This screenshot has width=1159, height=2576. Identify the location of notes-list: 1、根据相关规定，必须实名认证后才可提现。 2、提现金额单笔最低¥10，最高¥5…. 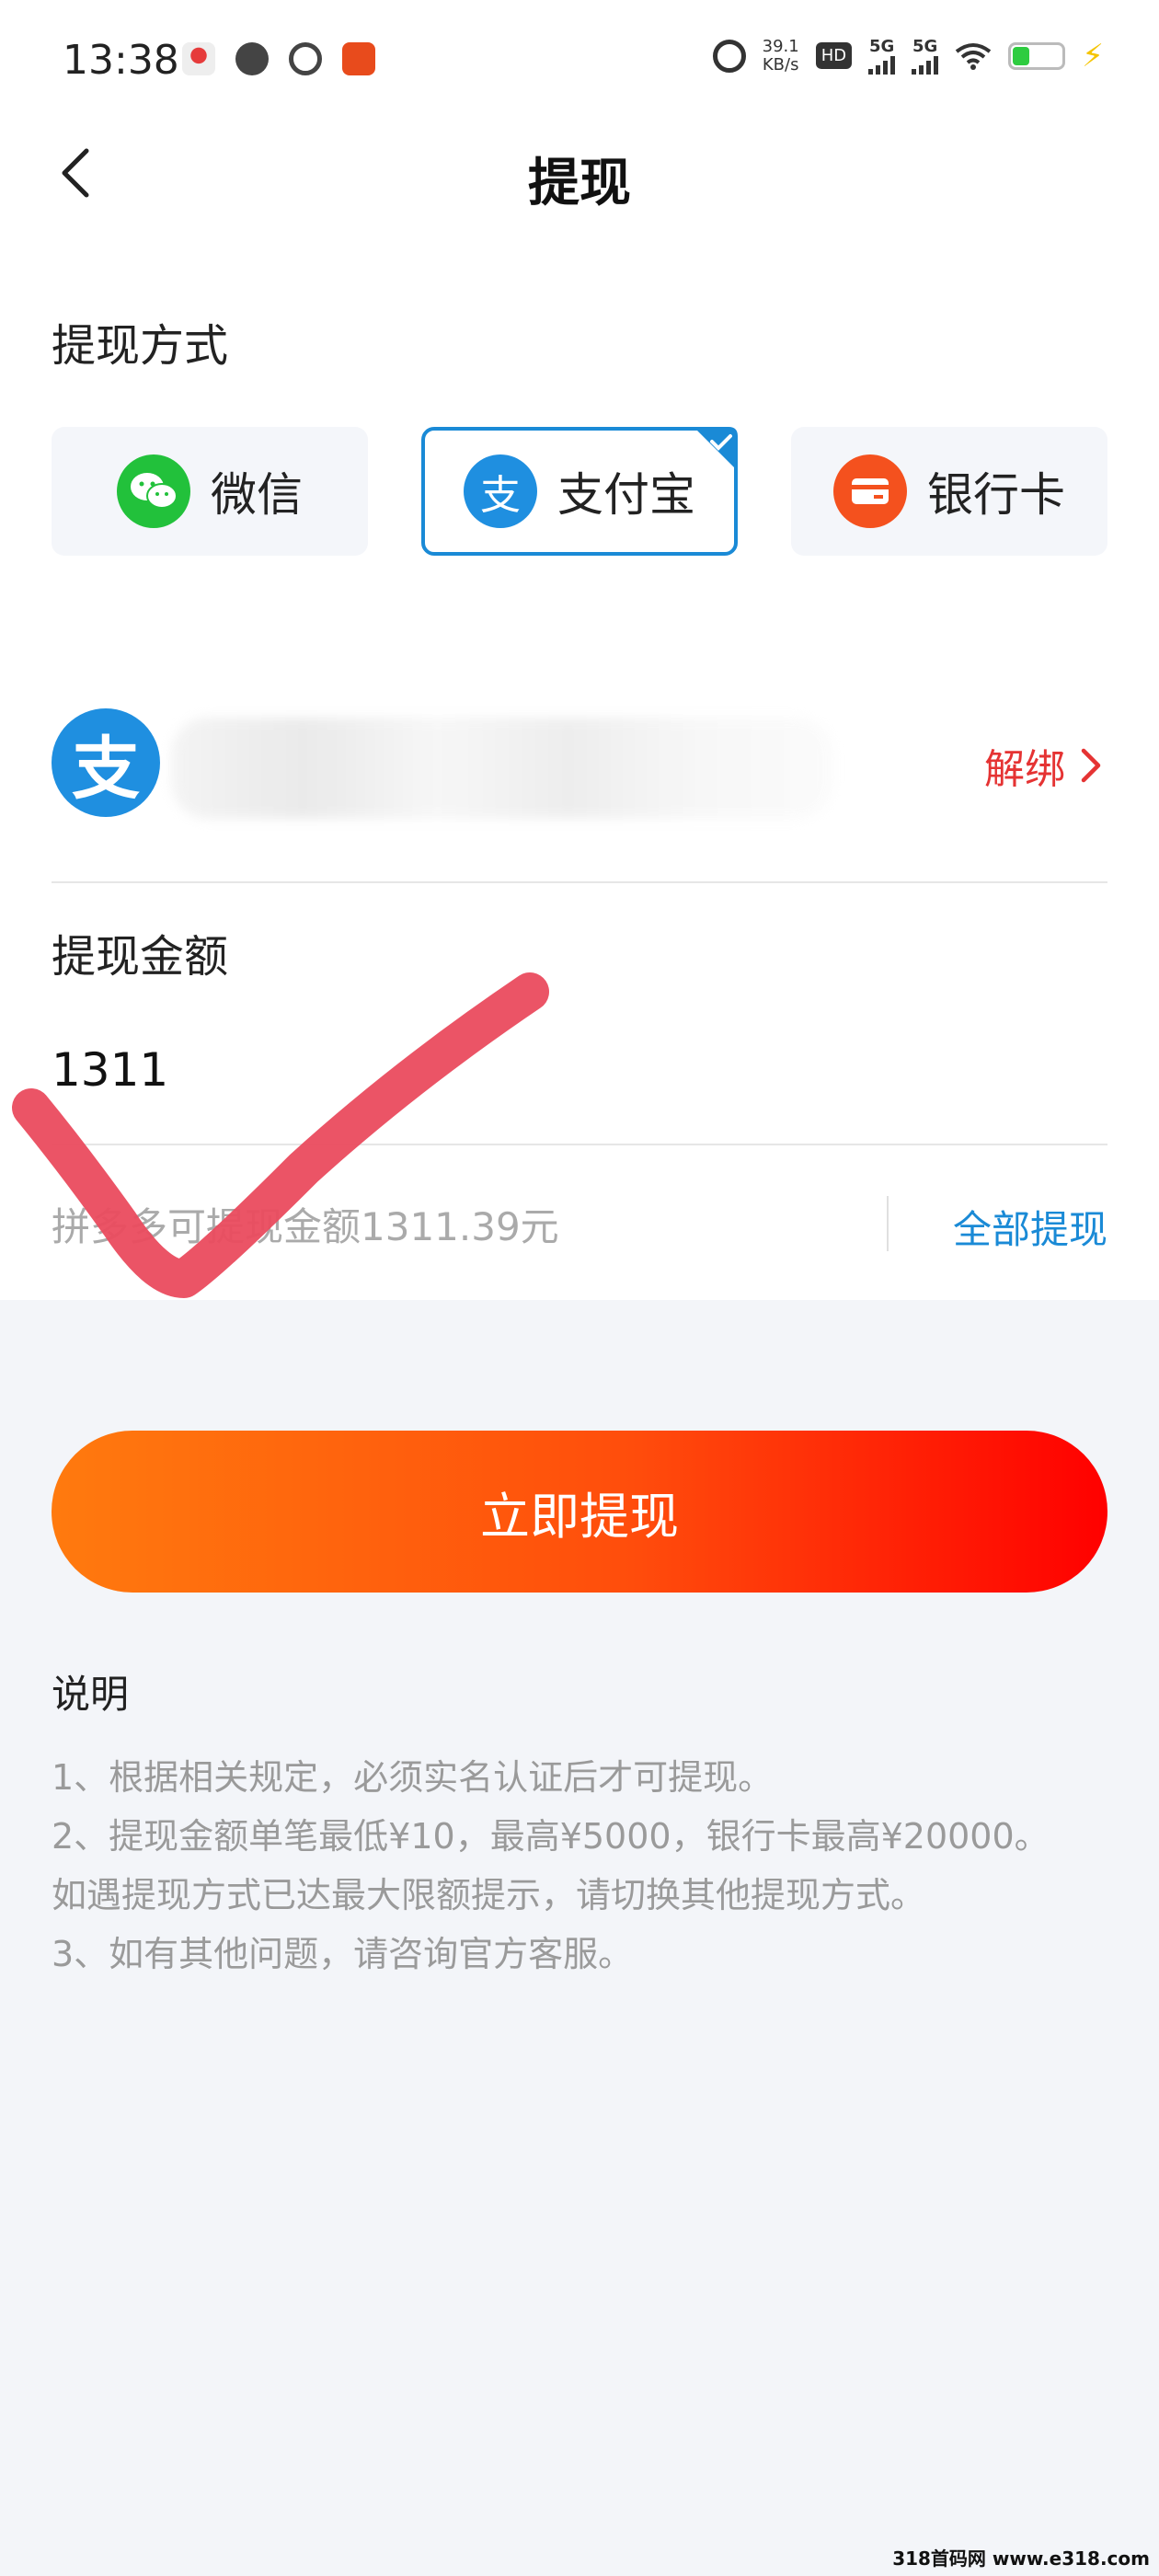
(599, 1866).